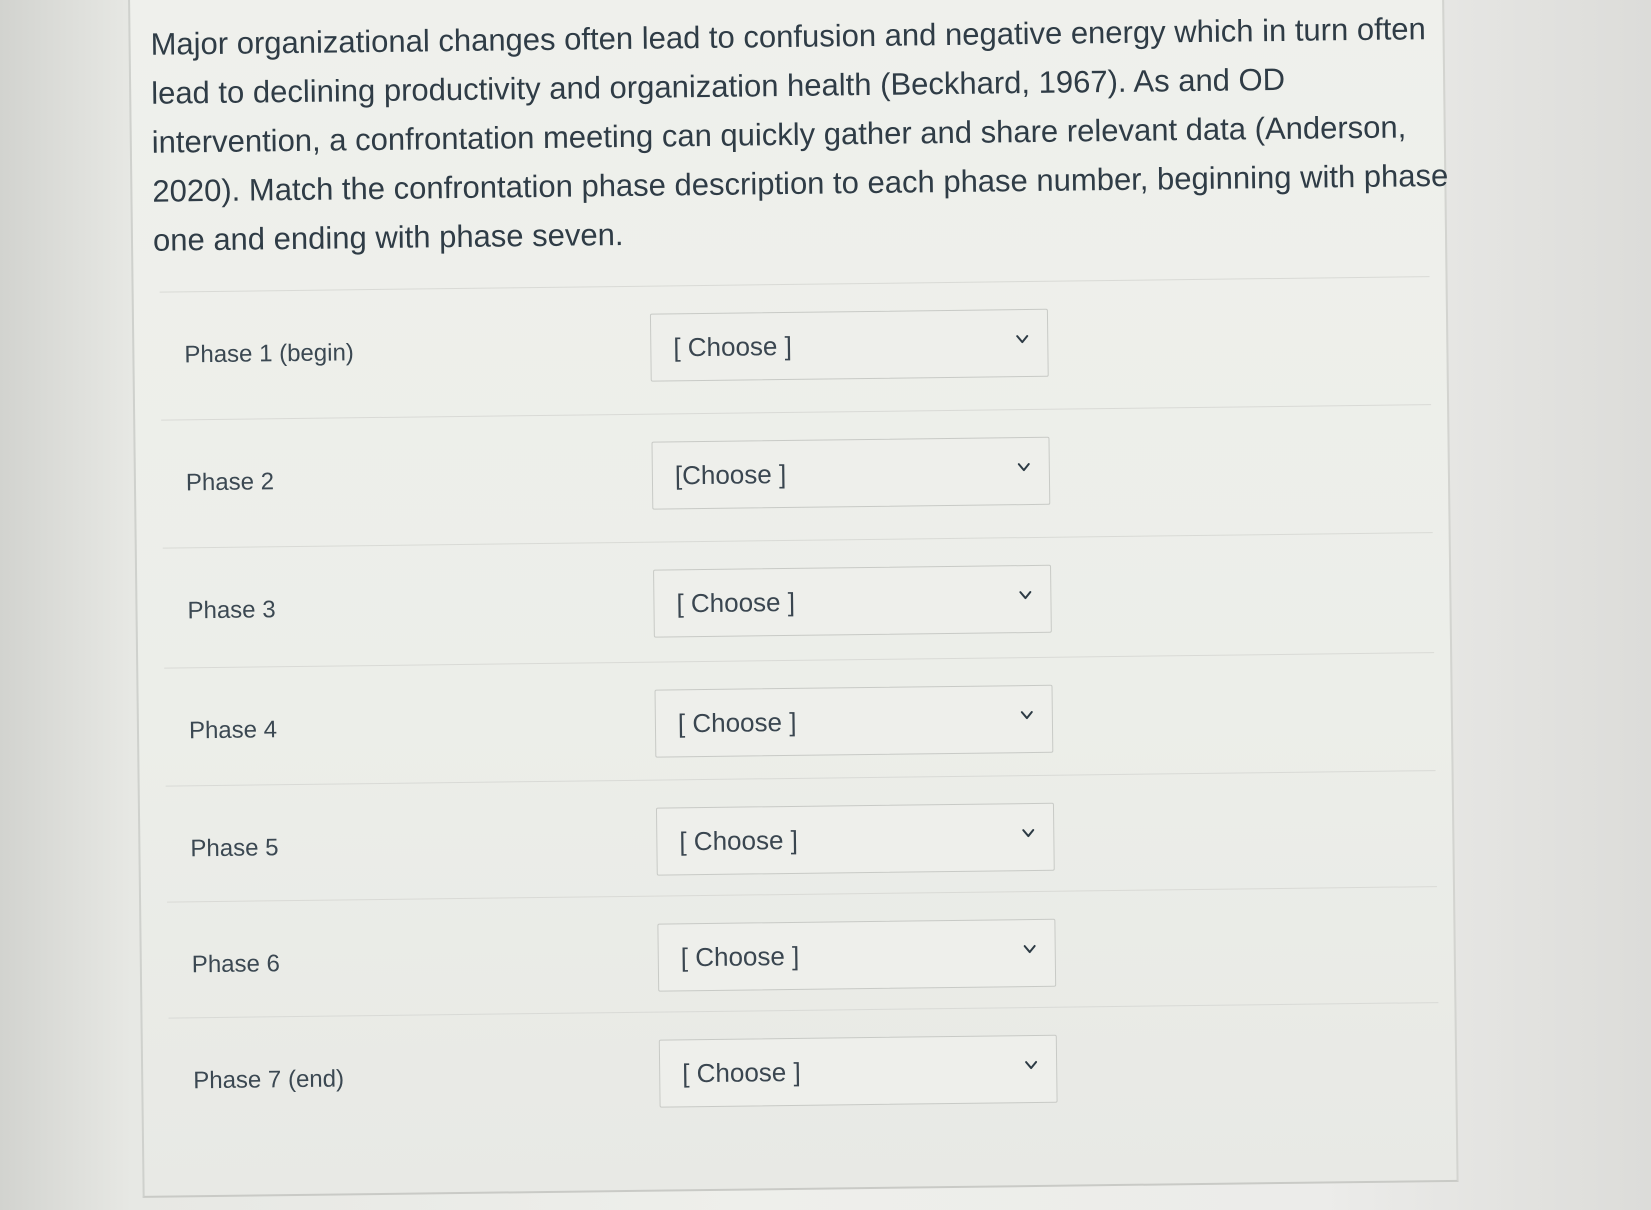 This screenshot has height=1210, width=1651. I want to click on match-row-phase-3: Phase 3 [ Choose ], so click(787, 628).